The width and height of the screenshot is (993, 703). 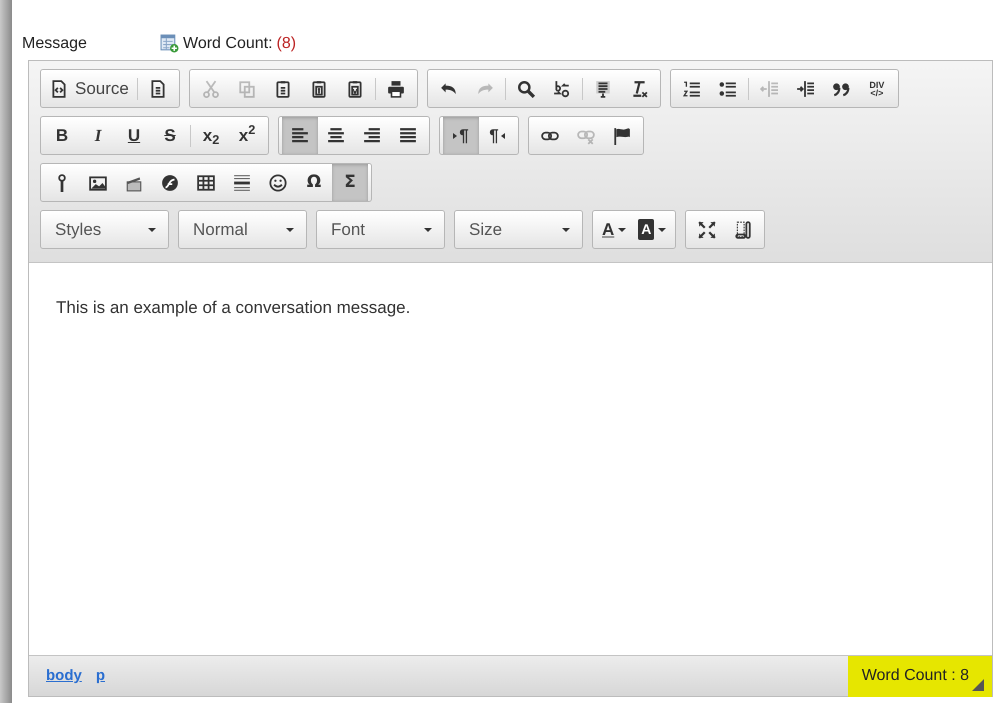 What do you see at coordinates (134, 135) in the screenshot?
I see `toolbar-button: U` at bounding box center [134, 135].